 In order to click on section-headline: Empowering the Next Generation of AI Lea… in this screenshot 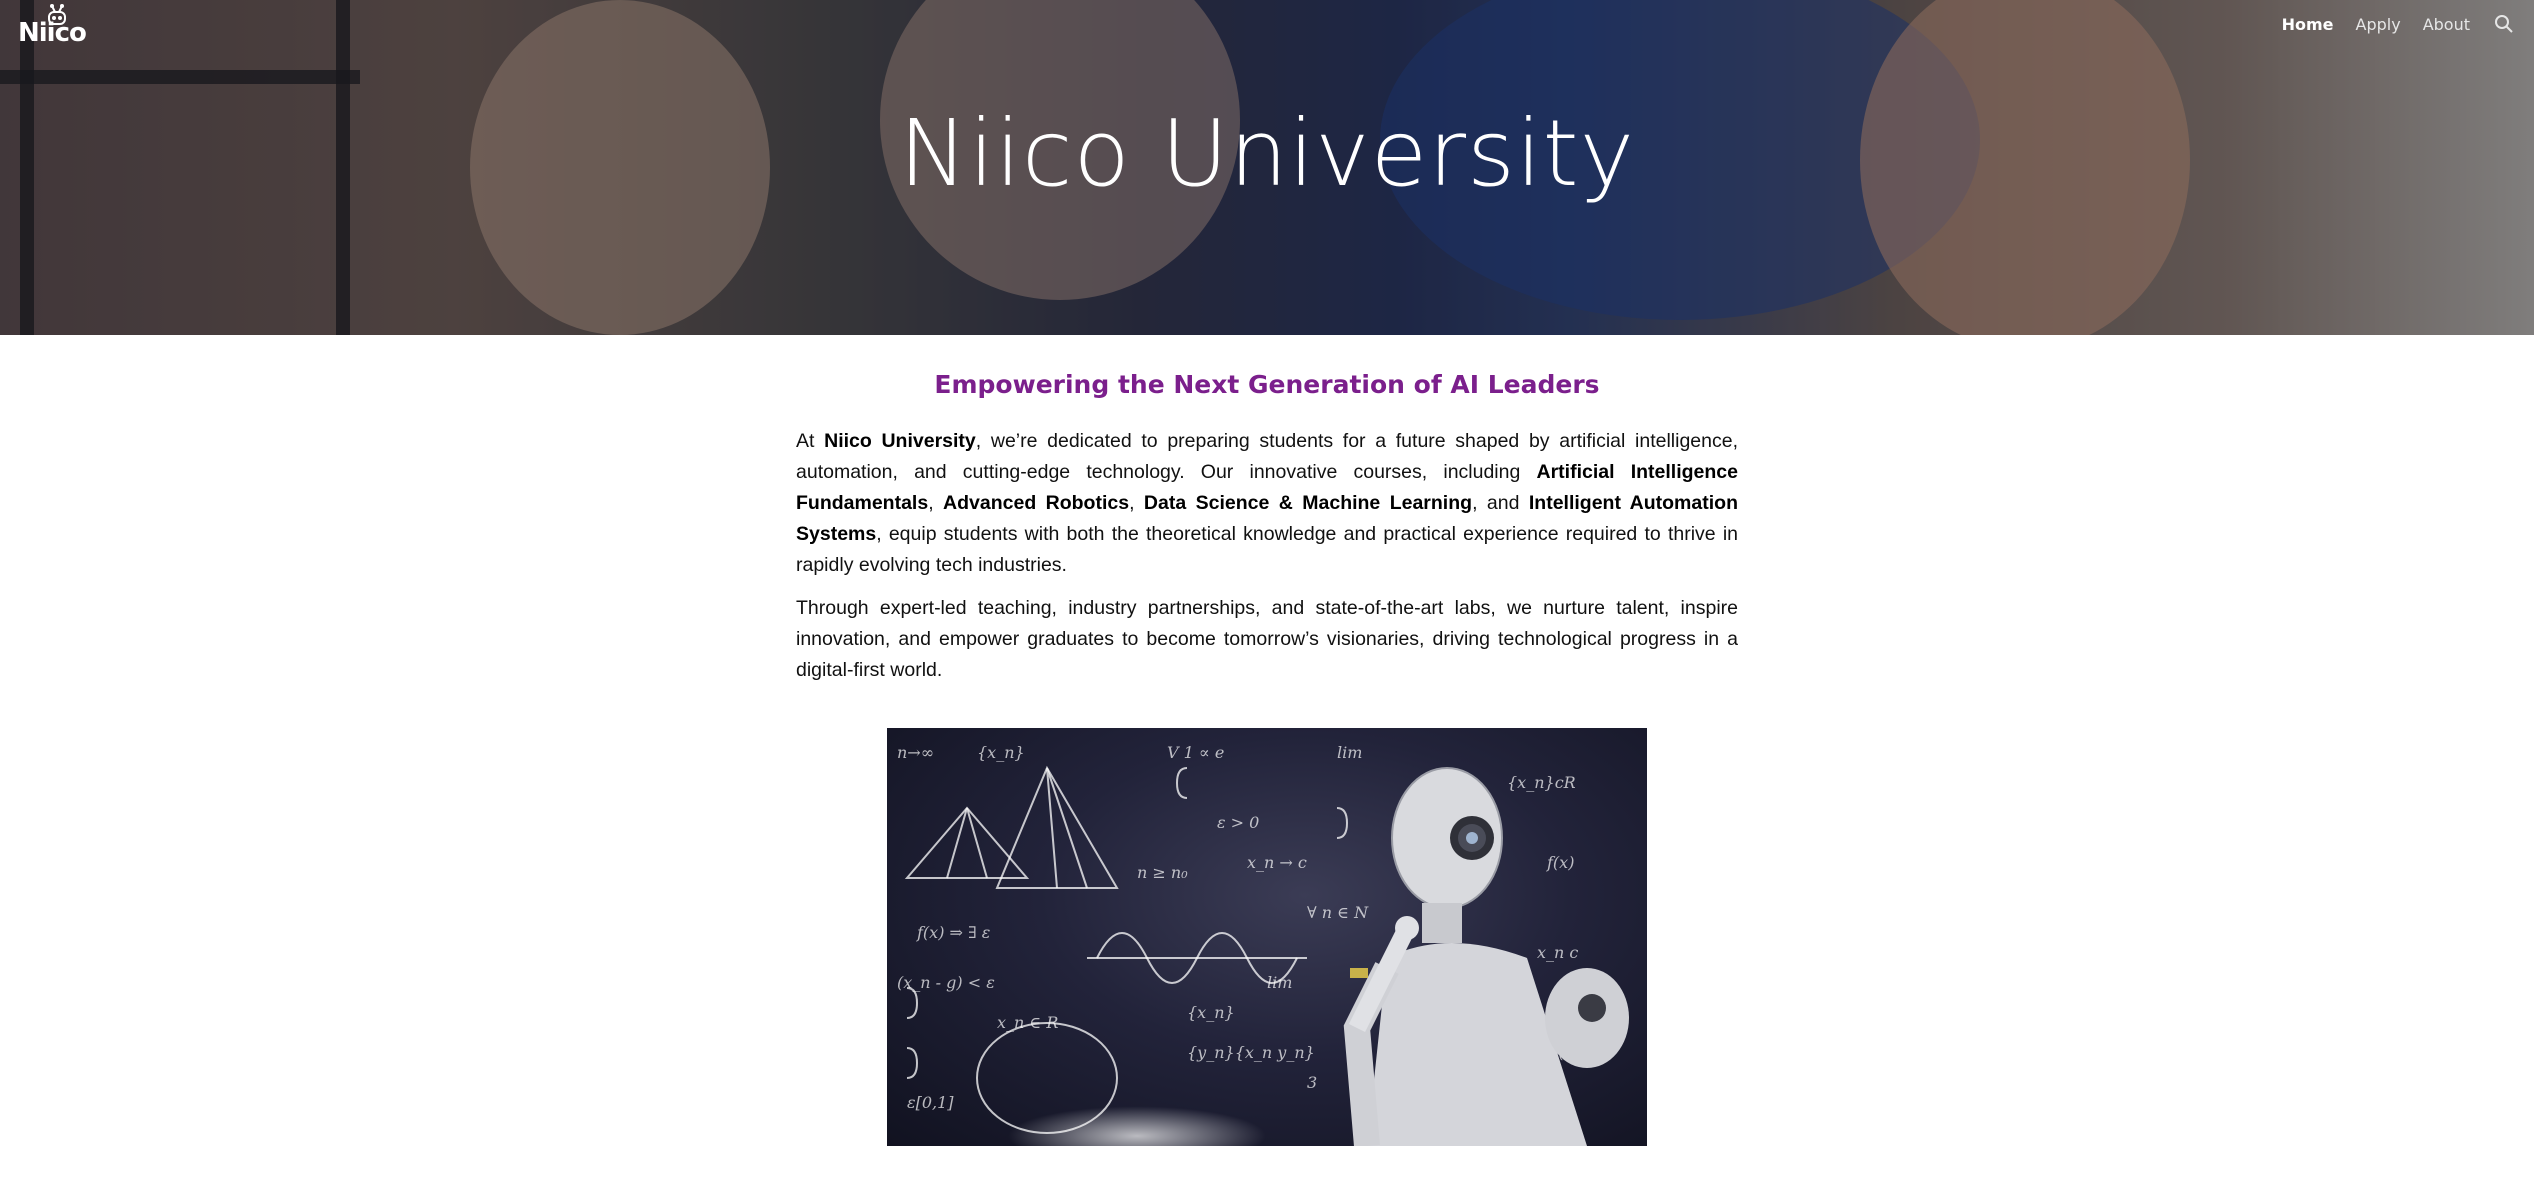, I will do `click(1267, 384)`.